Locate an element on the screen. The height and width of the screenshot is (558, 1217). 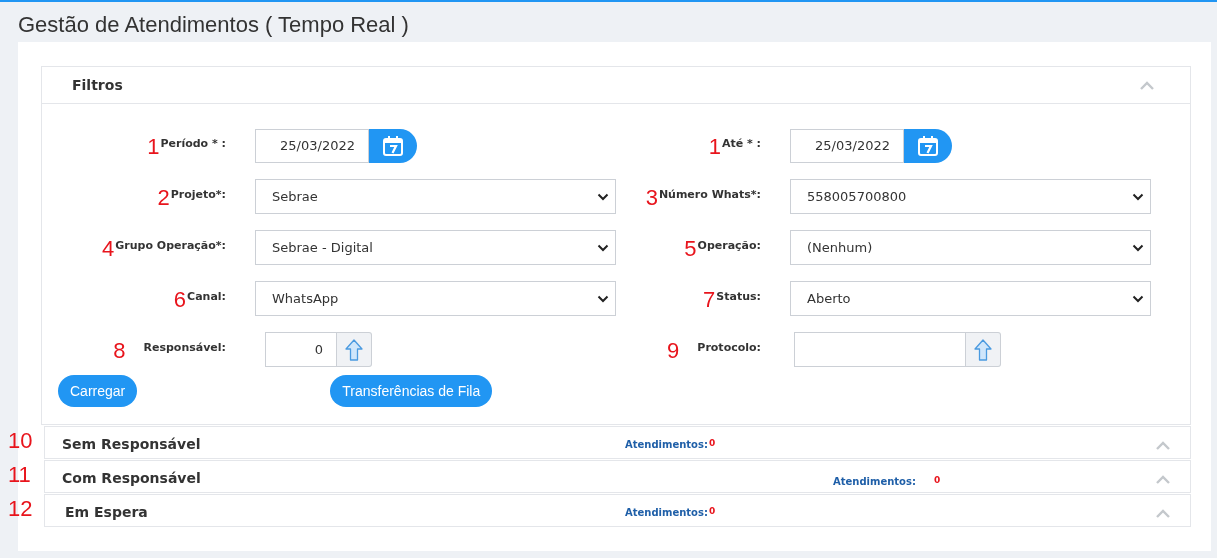
section-header: Com Responsável Atendimentos: 0 is located at coordinates (617, 476).